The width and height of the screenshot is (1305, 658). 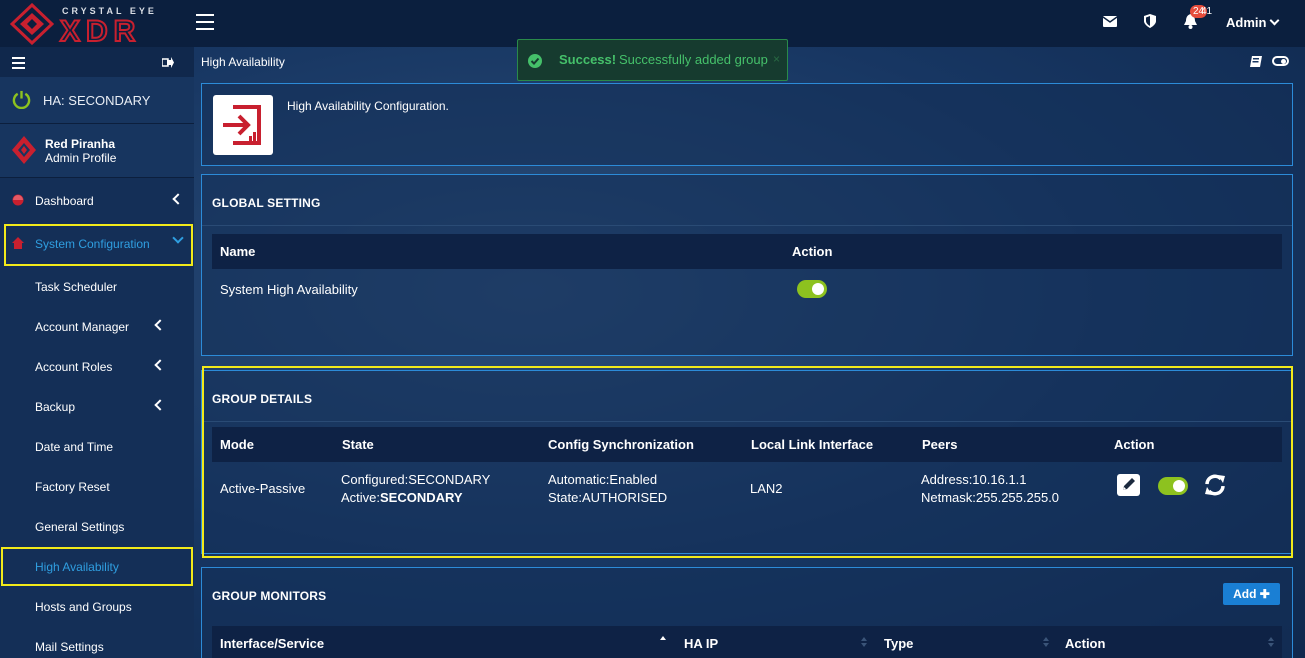 I want to click on setting-name: System High Availability, so click(x=289, y=289).